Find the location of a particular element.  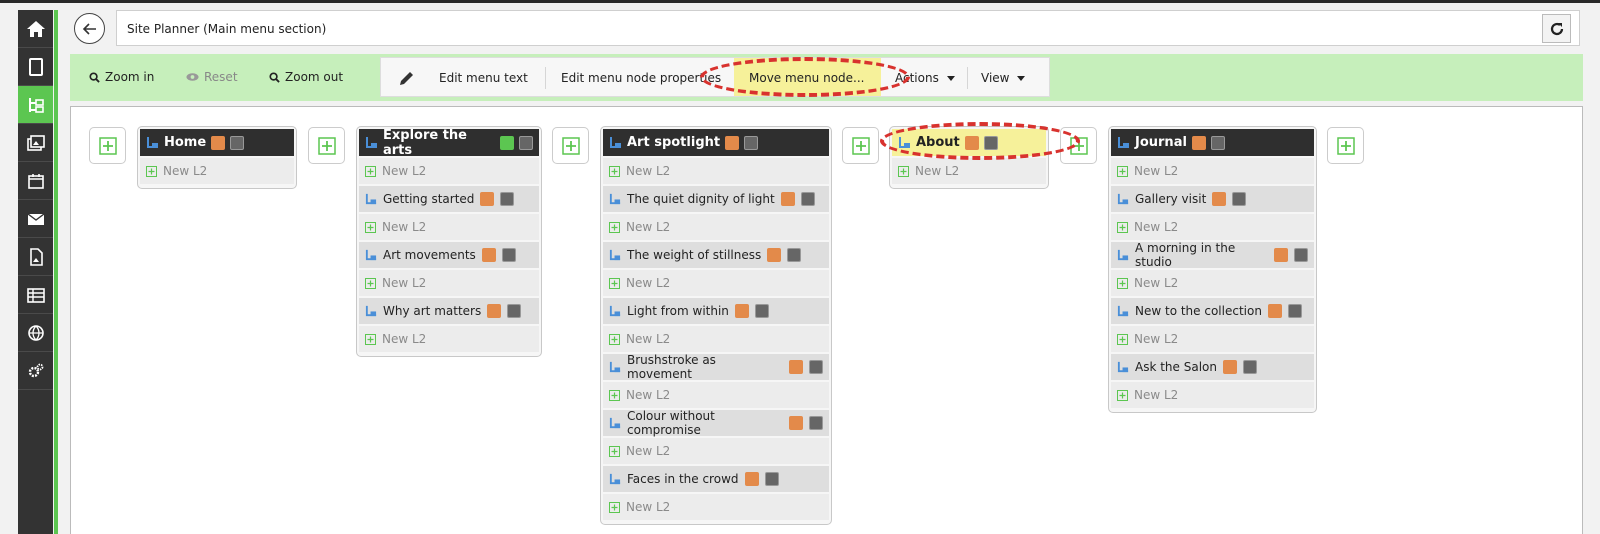

sidebar-item-pages is located at coordinates (35, 67).